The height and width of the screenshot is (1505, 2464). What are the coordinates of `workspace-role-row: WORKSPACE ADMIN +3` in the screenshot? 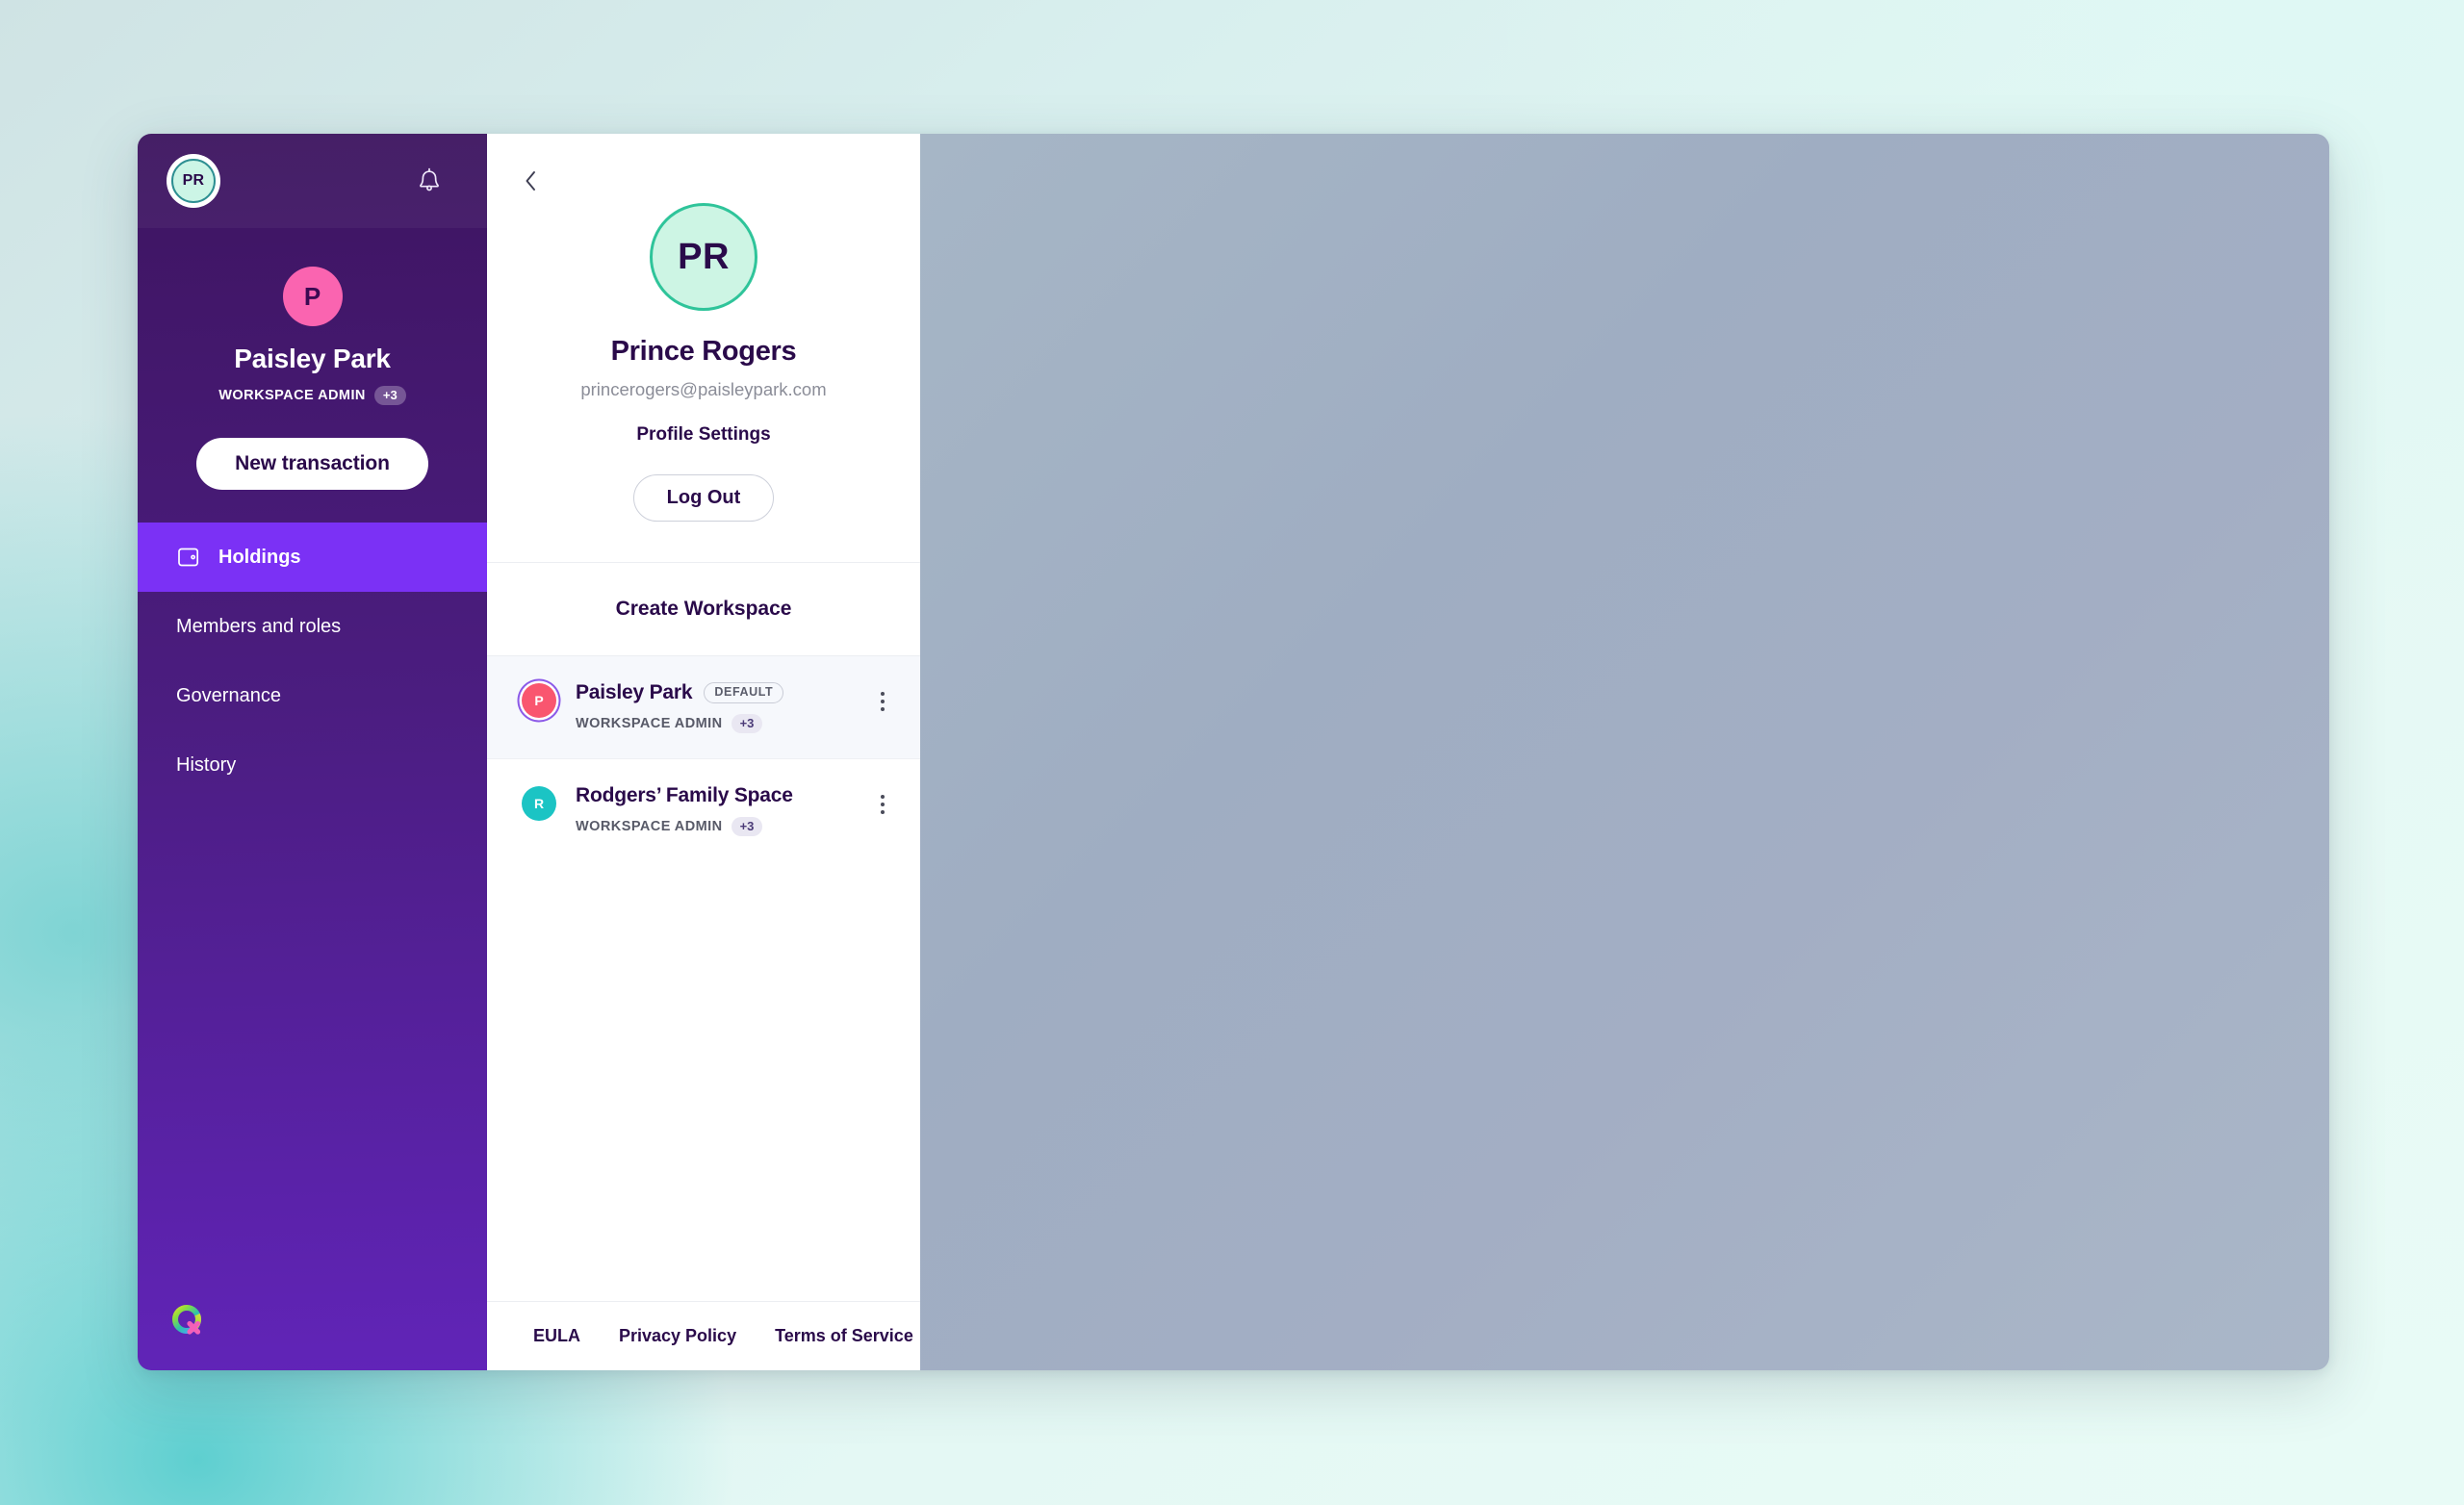 It's located at (312, 395).